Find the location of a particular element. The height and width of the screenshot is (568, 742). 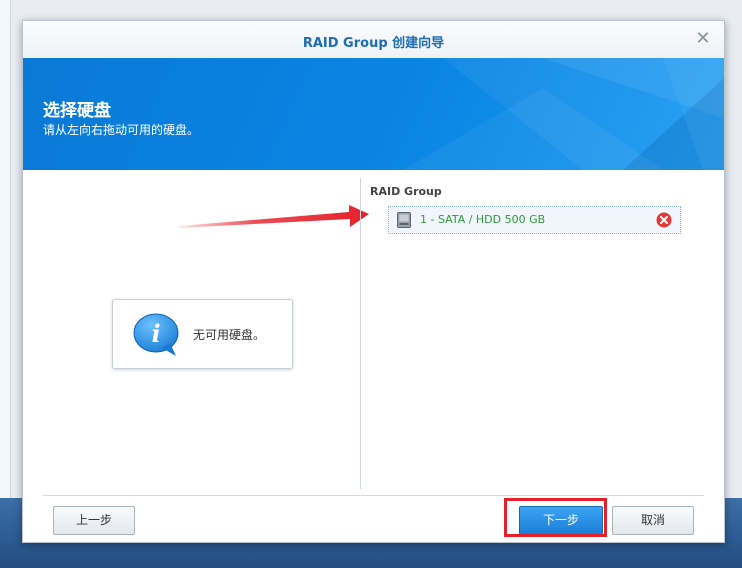

hdd-icon is located at coordinates (404, 220).